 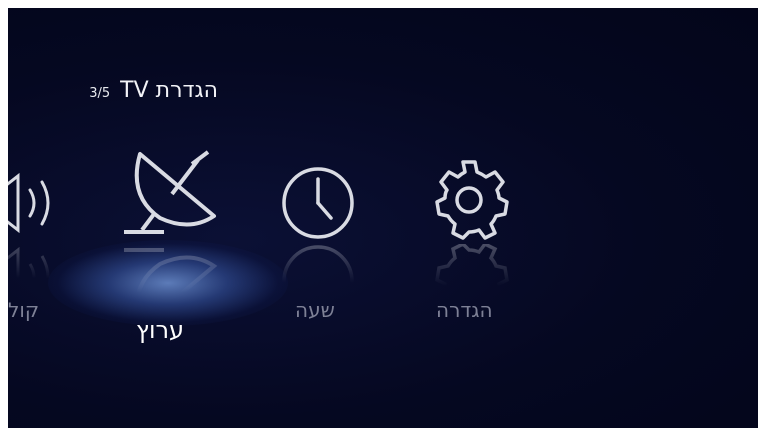 I want to click on menu-item-settings, so click(x=469, y=202).